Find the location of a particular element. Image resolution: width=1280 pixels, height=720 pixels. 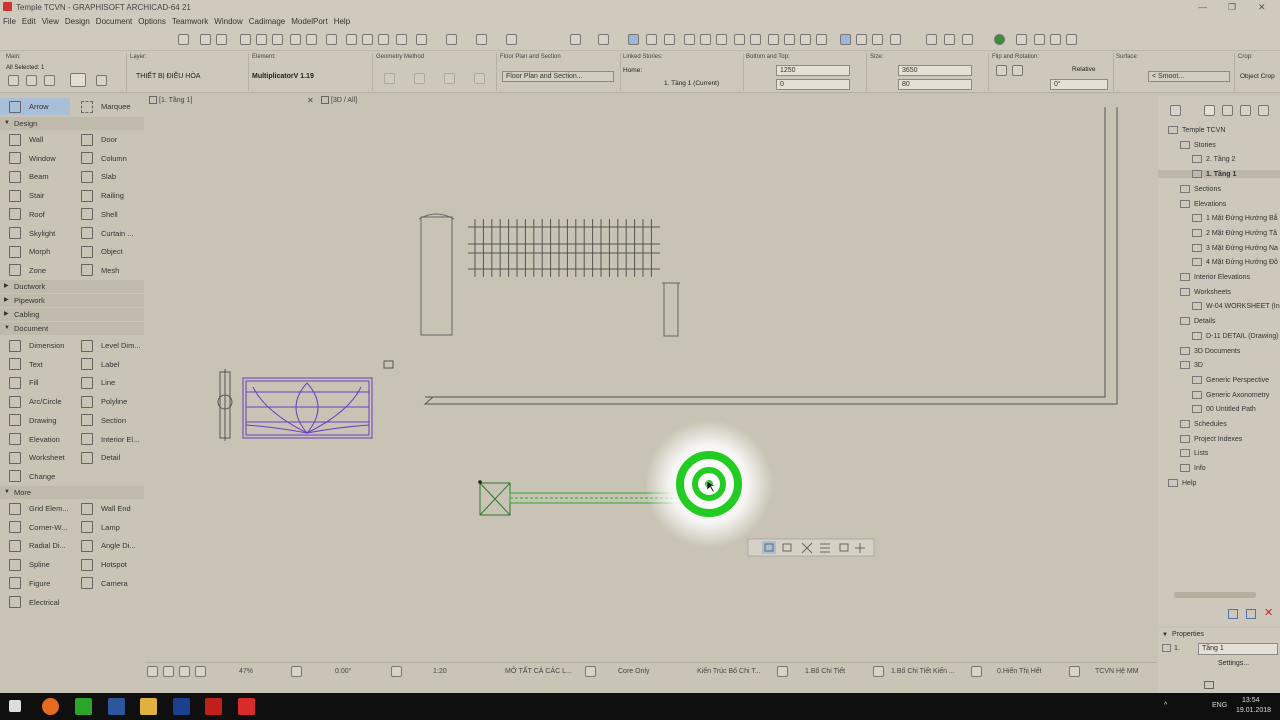

solid-ops-icon is located at coordinates (861, 39).